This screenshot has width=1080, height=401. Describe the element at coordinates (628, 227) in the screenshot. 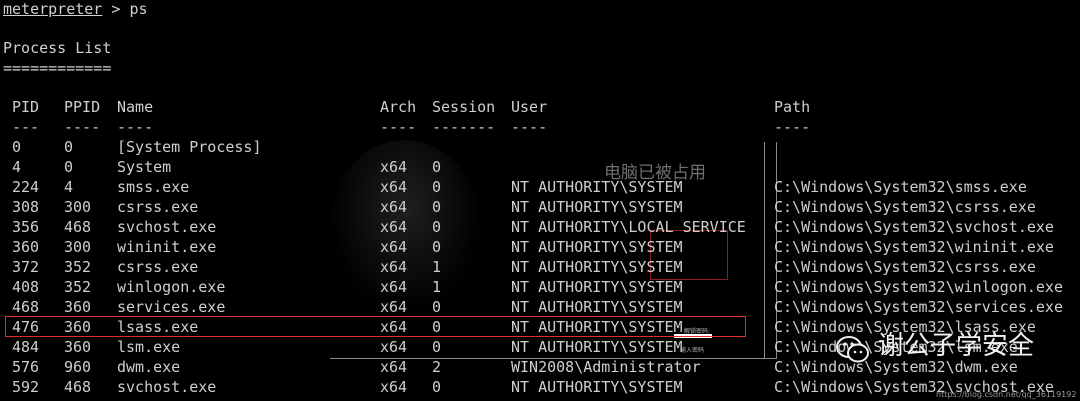

I see `cell-user: NT AUTHORITY\LOCAL SERVICE` at that location.